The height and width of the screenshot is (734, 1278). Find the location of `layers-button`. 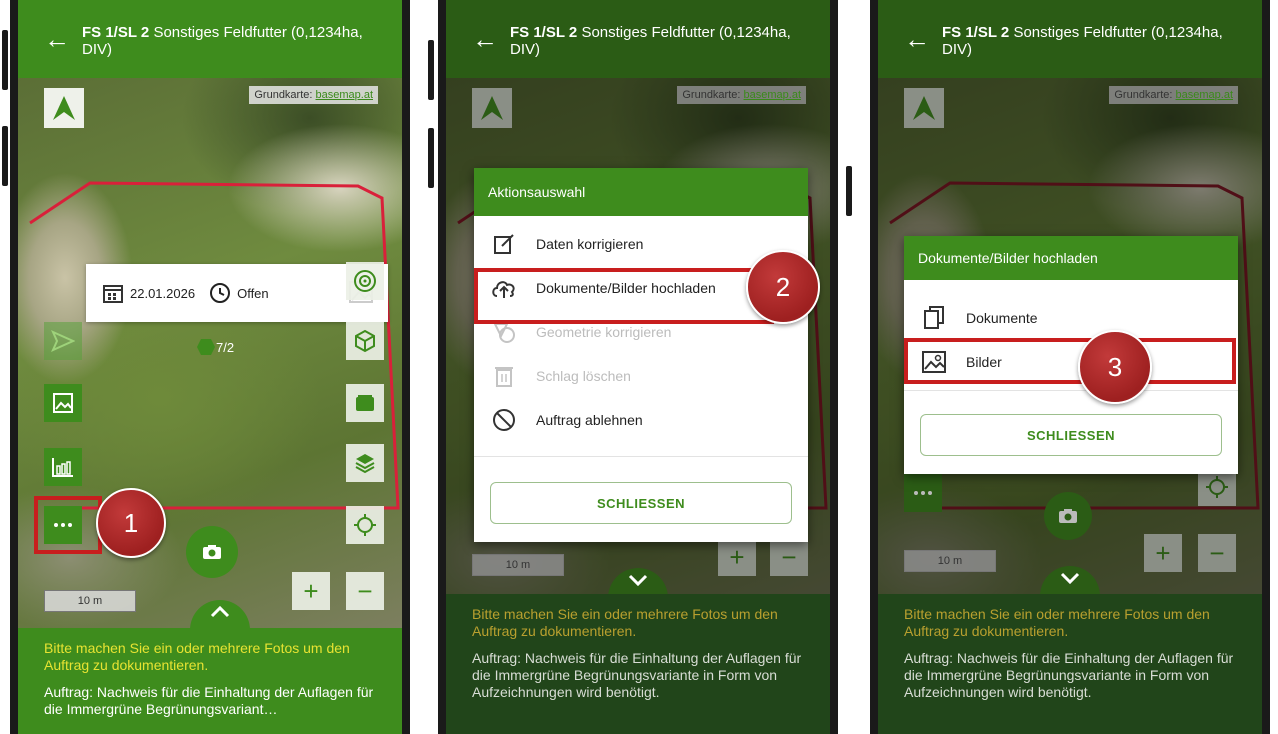

layers-button is located at coordinates (365, 463).